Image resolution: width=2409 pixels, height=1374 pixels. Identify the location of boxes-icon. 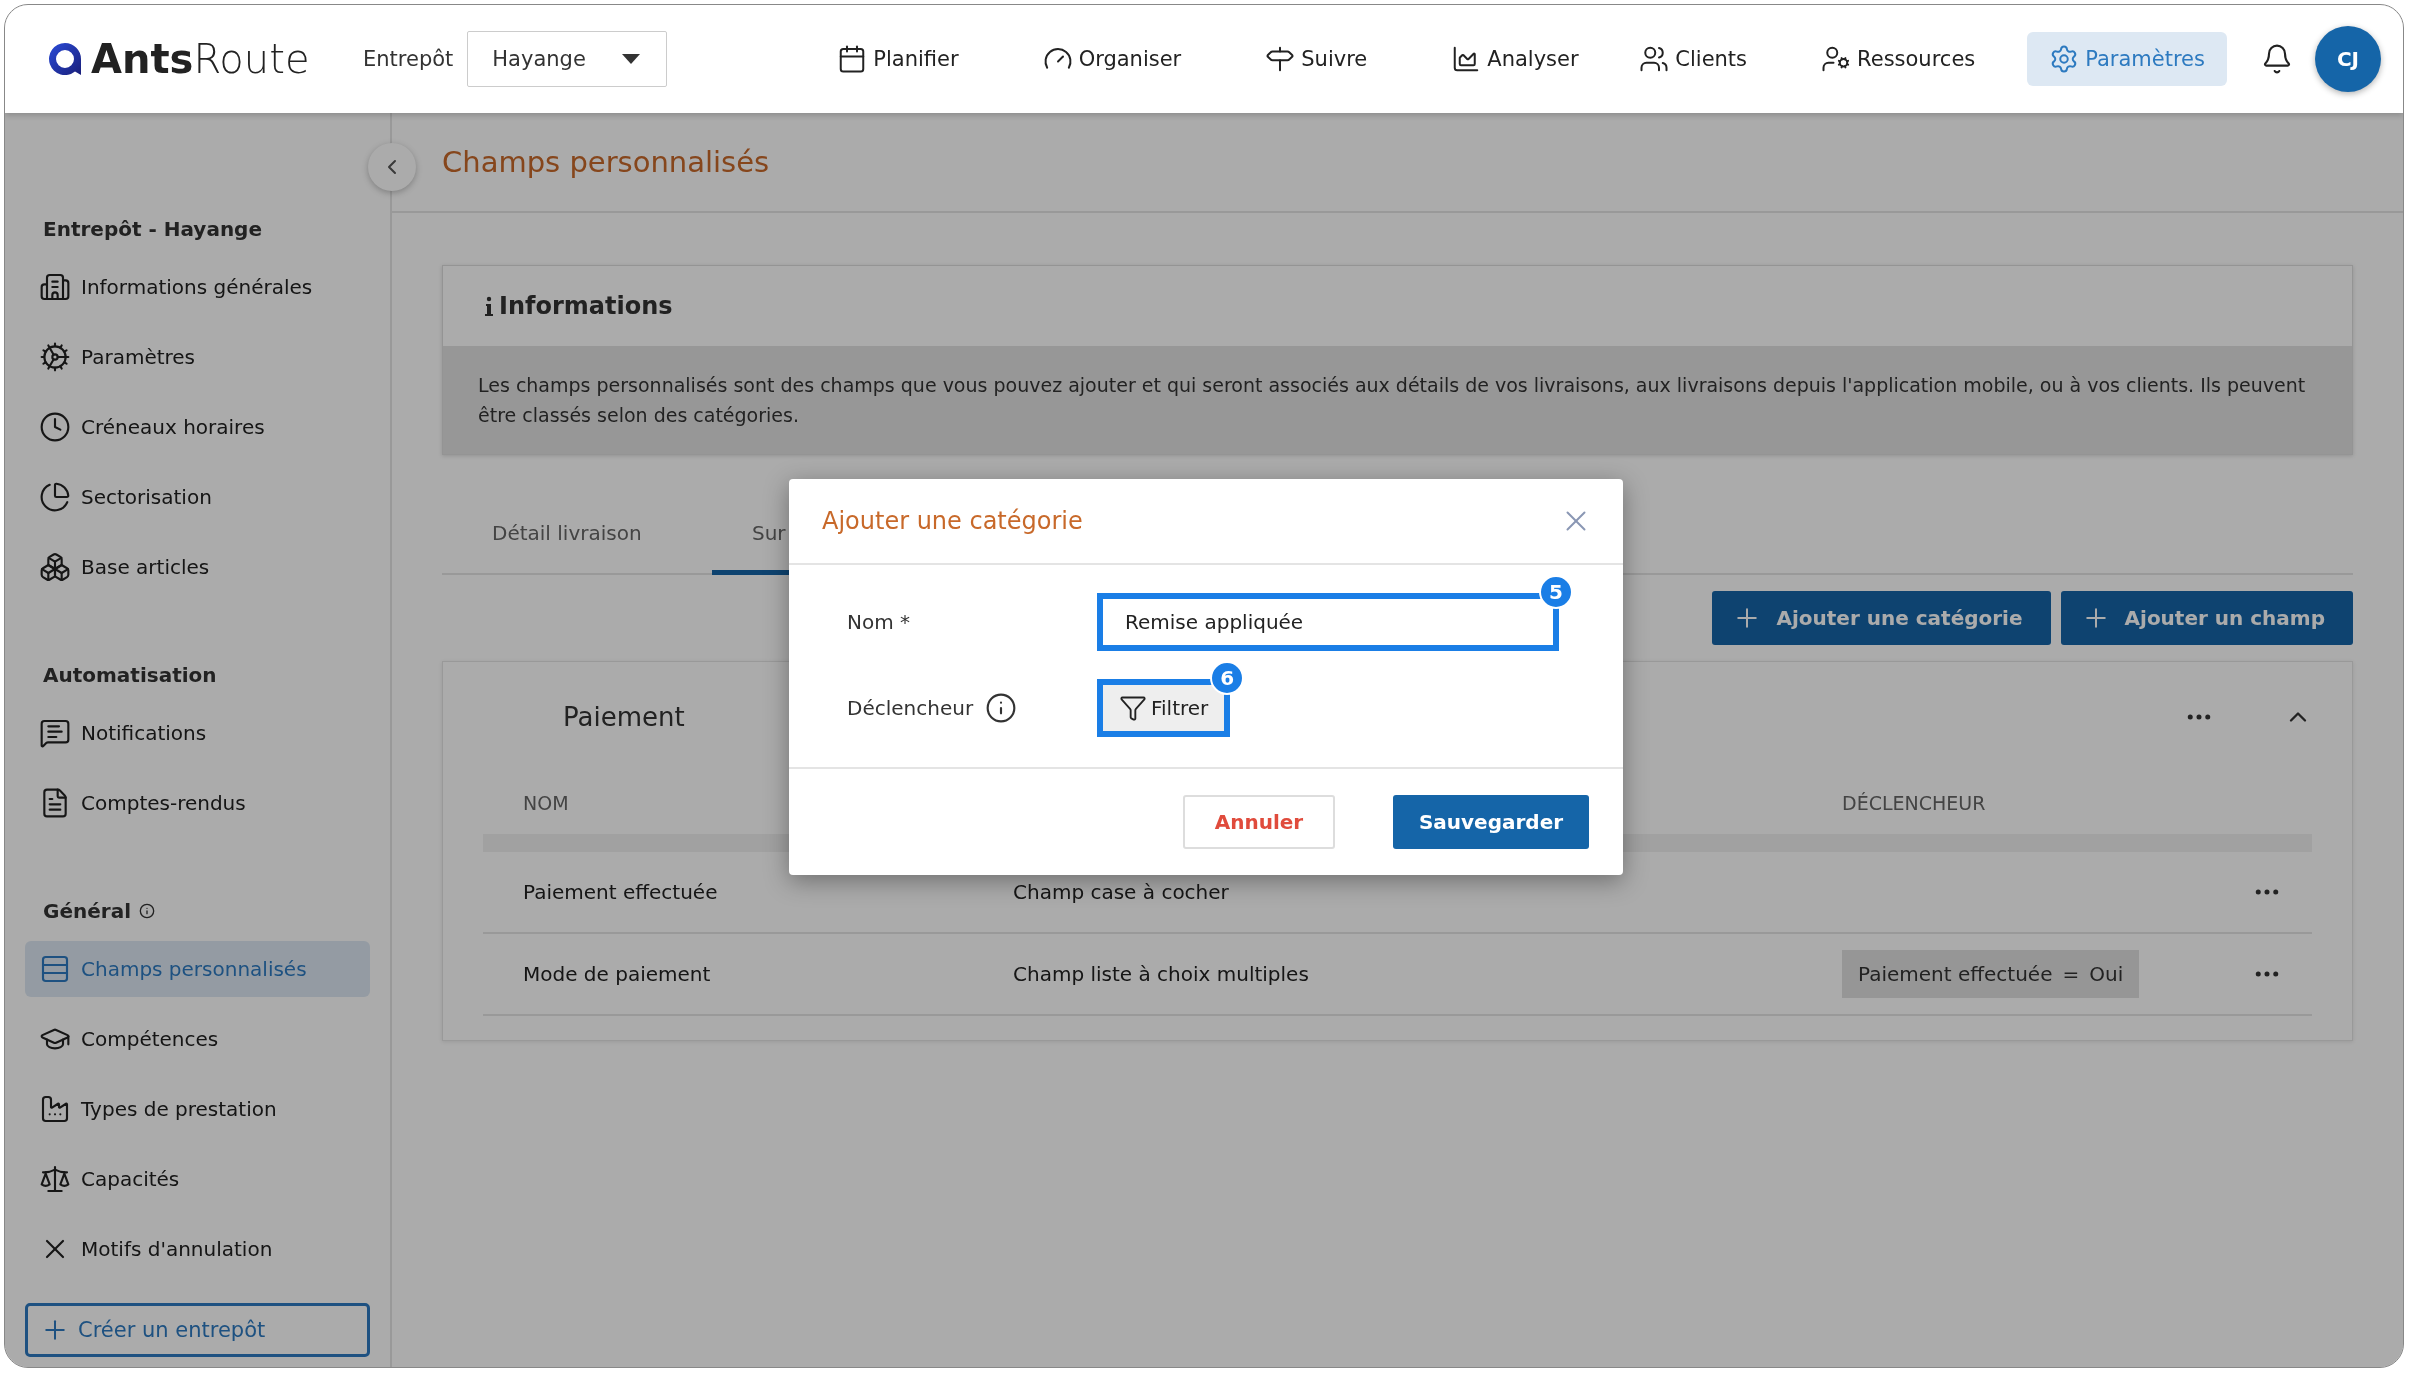
(55, 567).